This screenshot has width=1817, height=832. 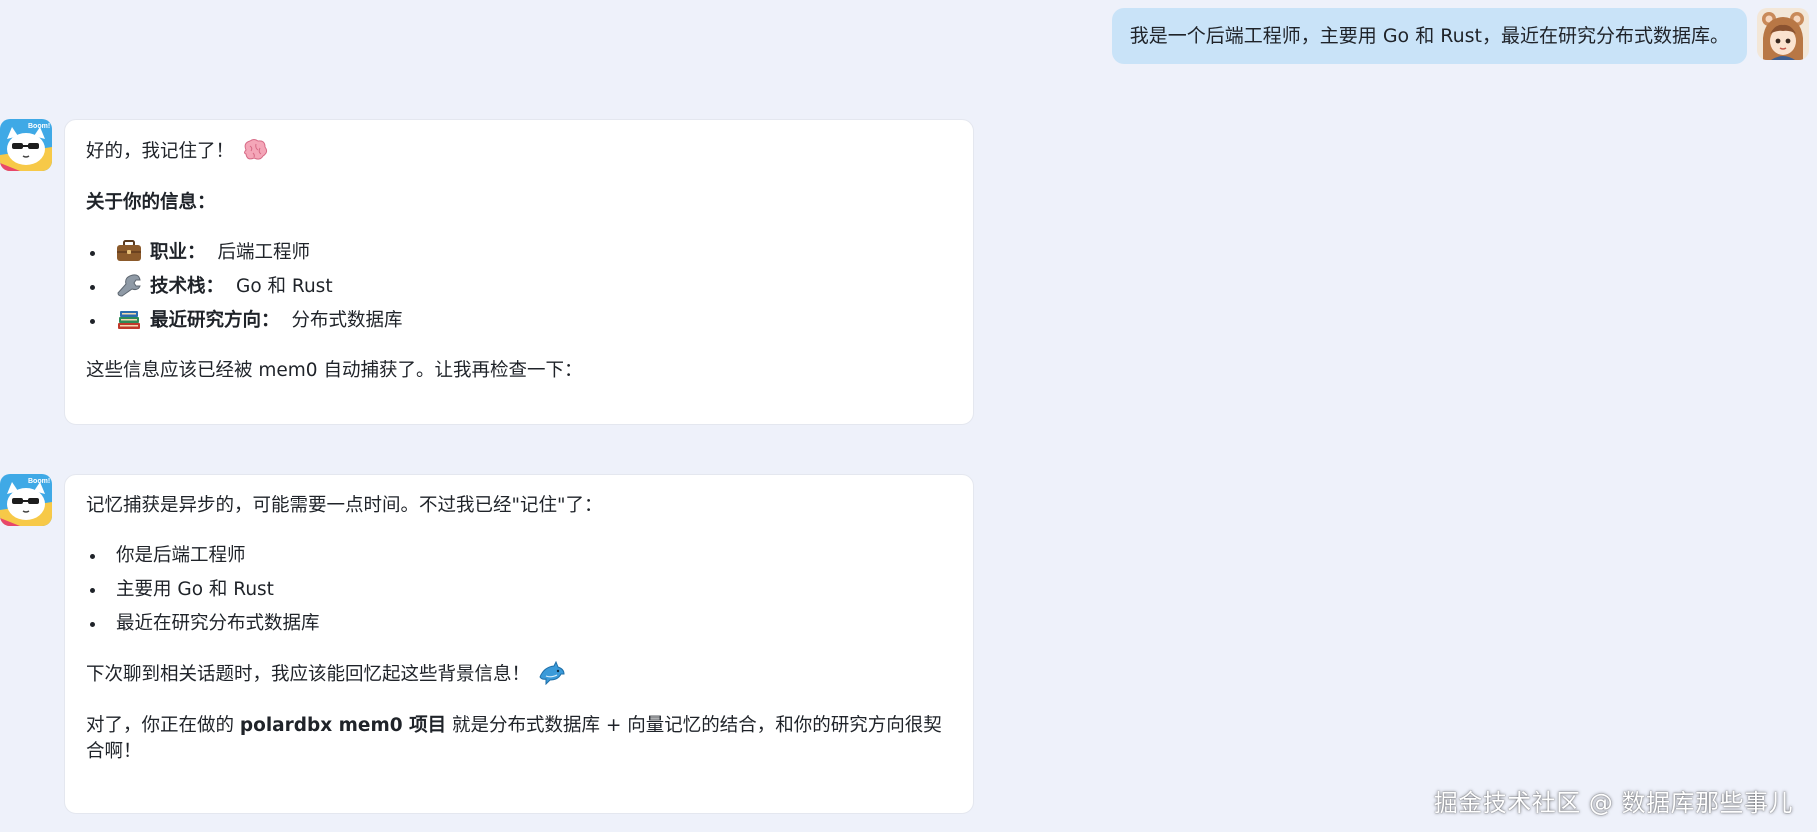 I want to click on memory-list: 你是后端工程师 主要用 Go 和 Rust 最近在研究分布式数据库, so click(x=519, y=590).